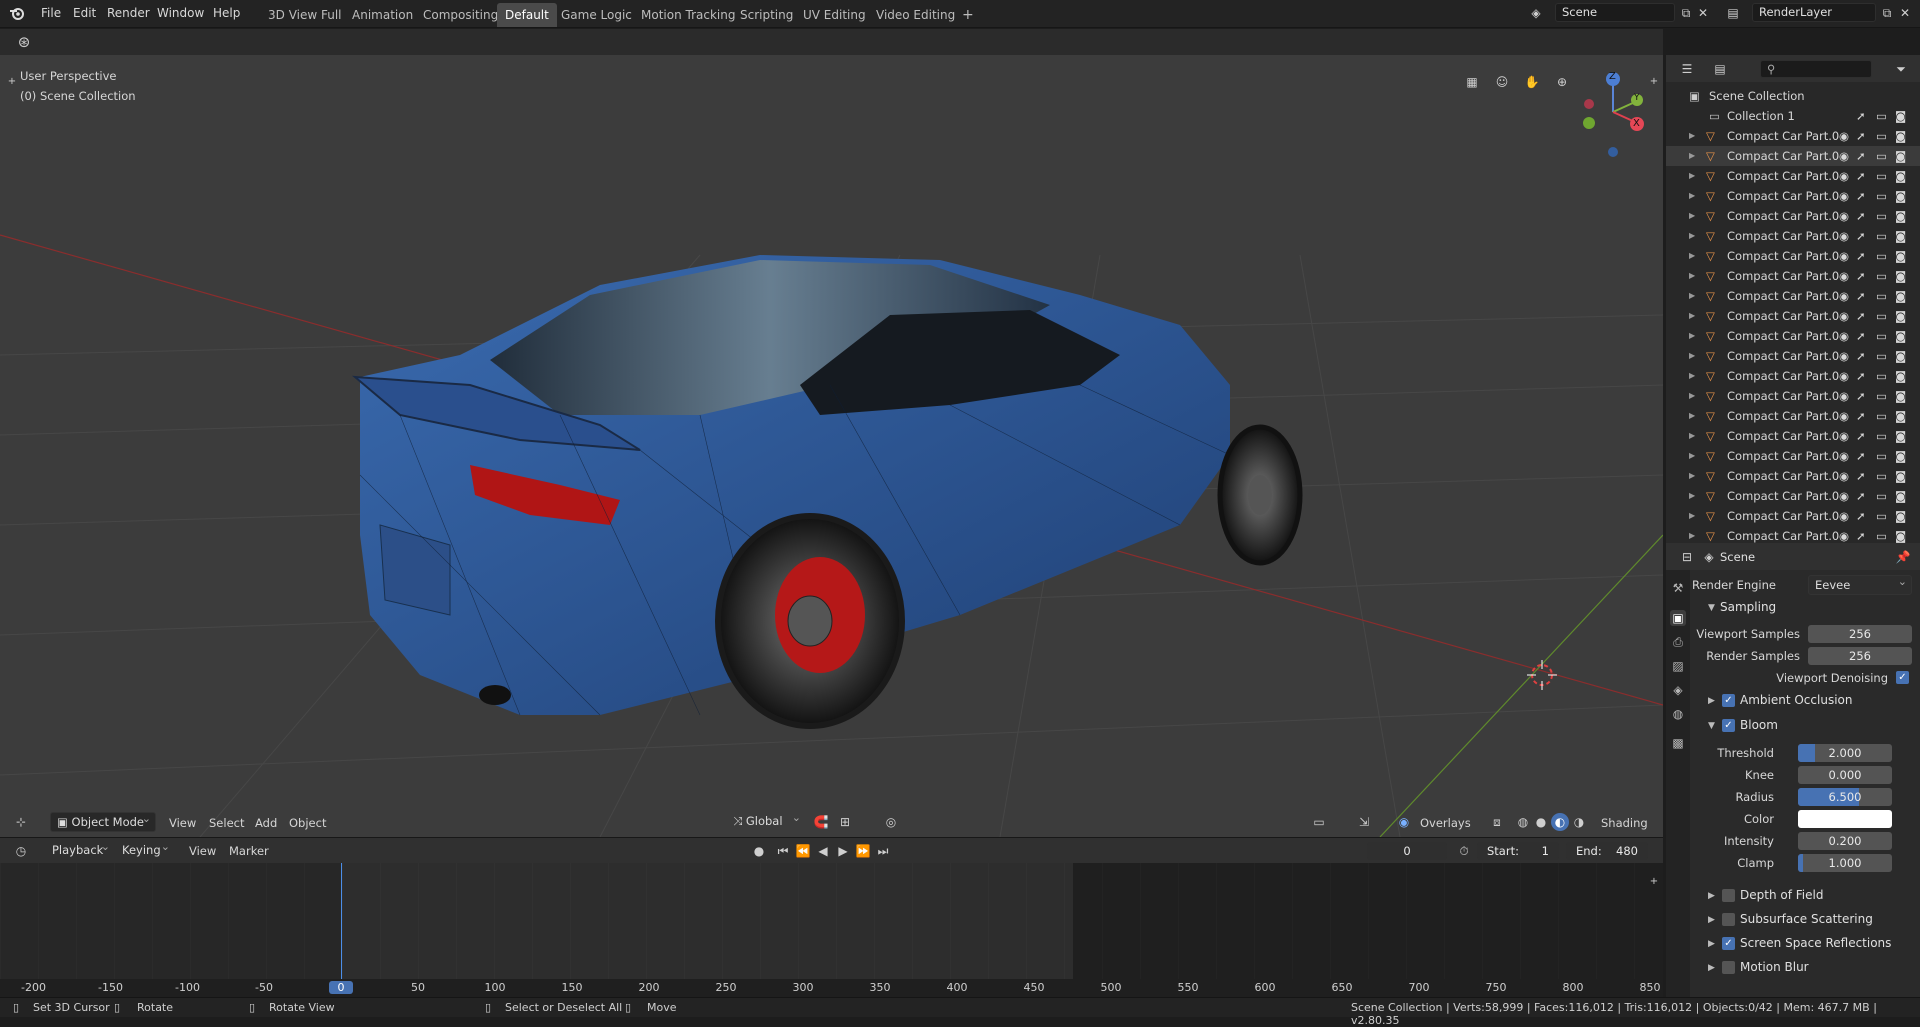 This screenshot has height=1027, width=1920. I want to click on radius-field: 6.500, so click(1845, 797).